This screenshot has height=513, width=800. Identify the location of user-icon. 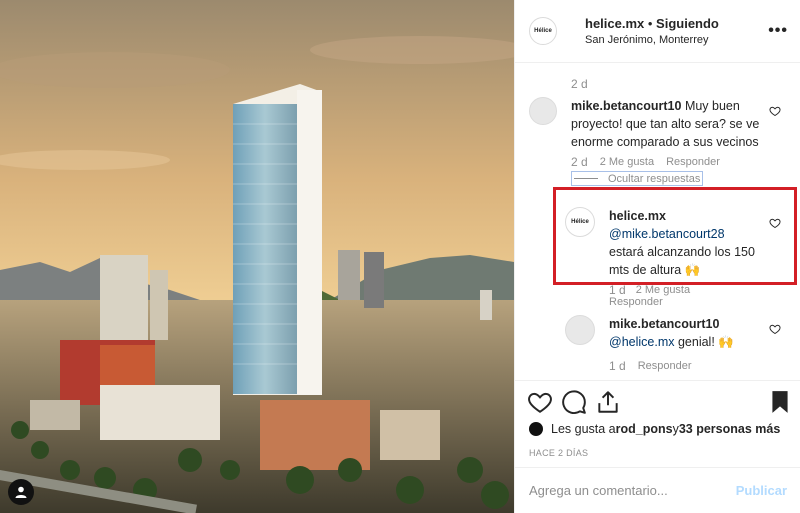
(21, 492).